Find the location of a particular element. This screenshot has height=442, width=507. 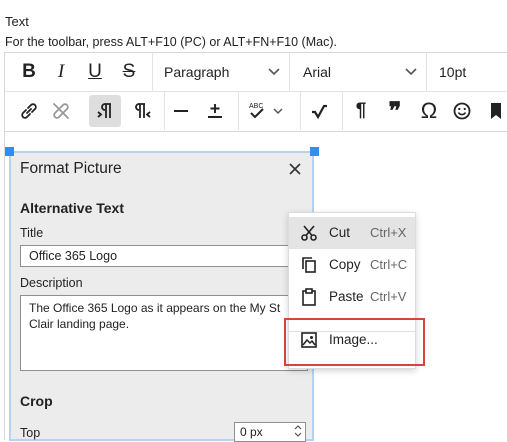

unlink-button is located at coordinates (61, 111).